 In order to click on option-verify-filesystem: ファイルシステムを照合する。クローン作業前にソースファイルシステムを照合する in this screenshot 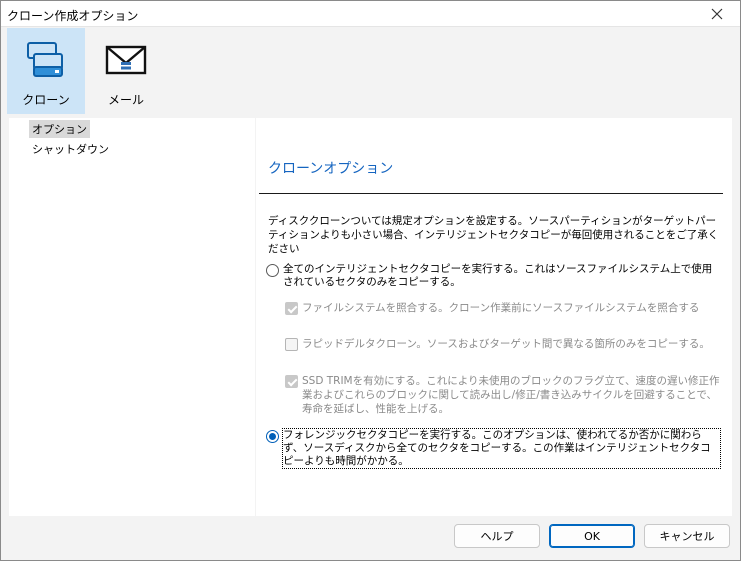, I will do `click(503, 308)`.